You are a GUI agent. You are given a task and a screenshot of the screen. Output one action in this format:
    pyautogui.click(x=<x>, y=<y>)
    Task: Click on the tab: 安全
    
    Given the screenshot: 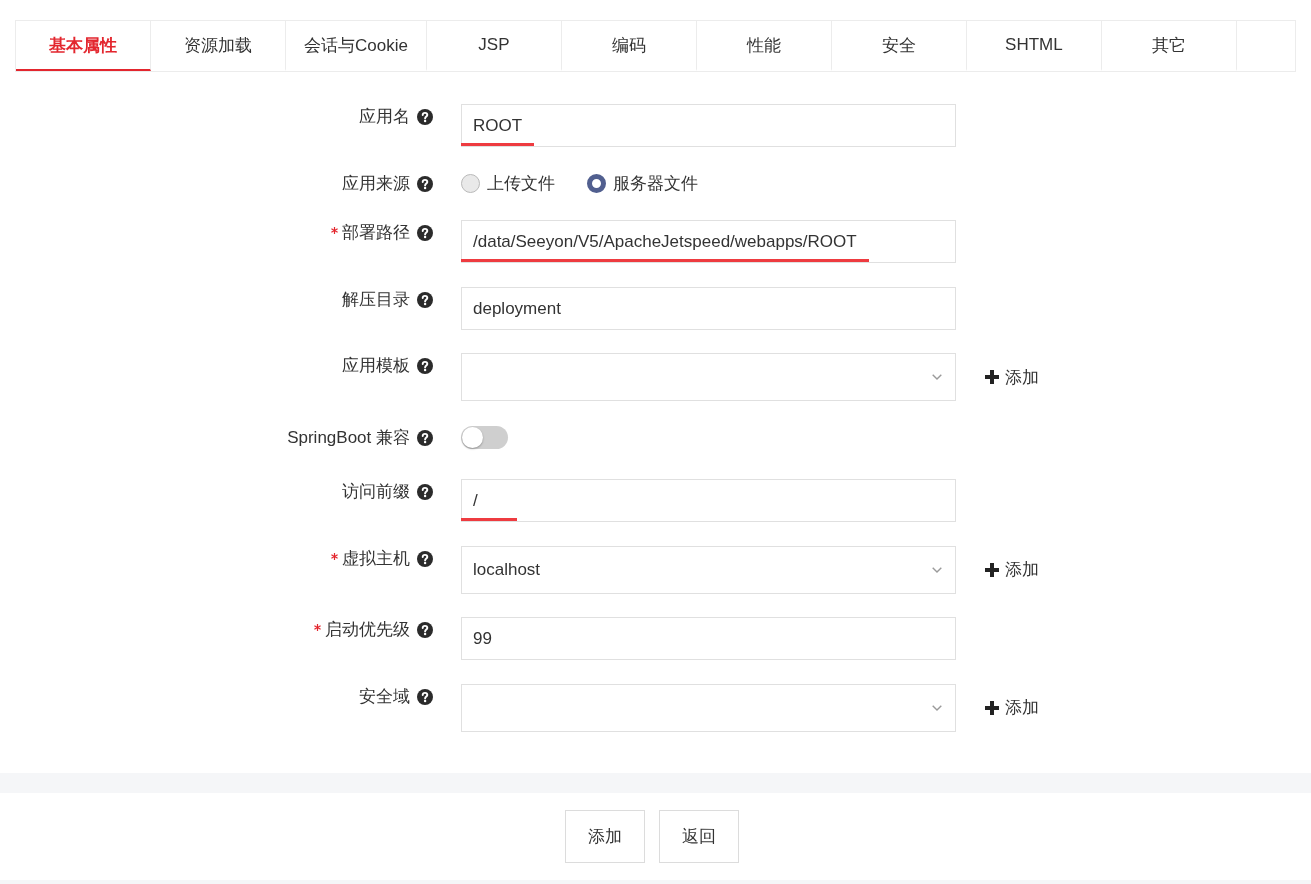 What is the action you would take?
    pyautogui.click(x=899, y=46)
    